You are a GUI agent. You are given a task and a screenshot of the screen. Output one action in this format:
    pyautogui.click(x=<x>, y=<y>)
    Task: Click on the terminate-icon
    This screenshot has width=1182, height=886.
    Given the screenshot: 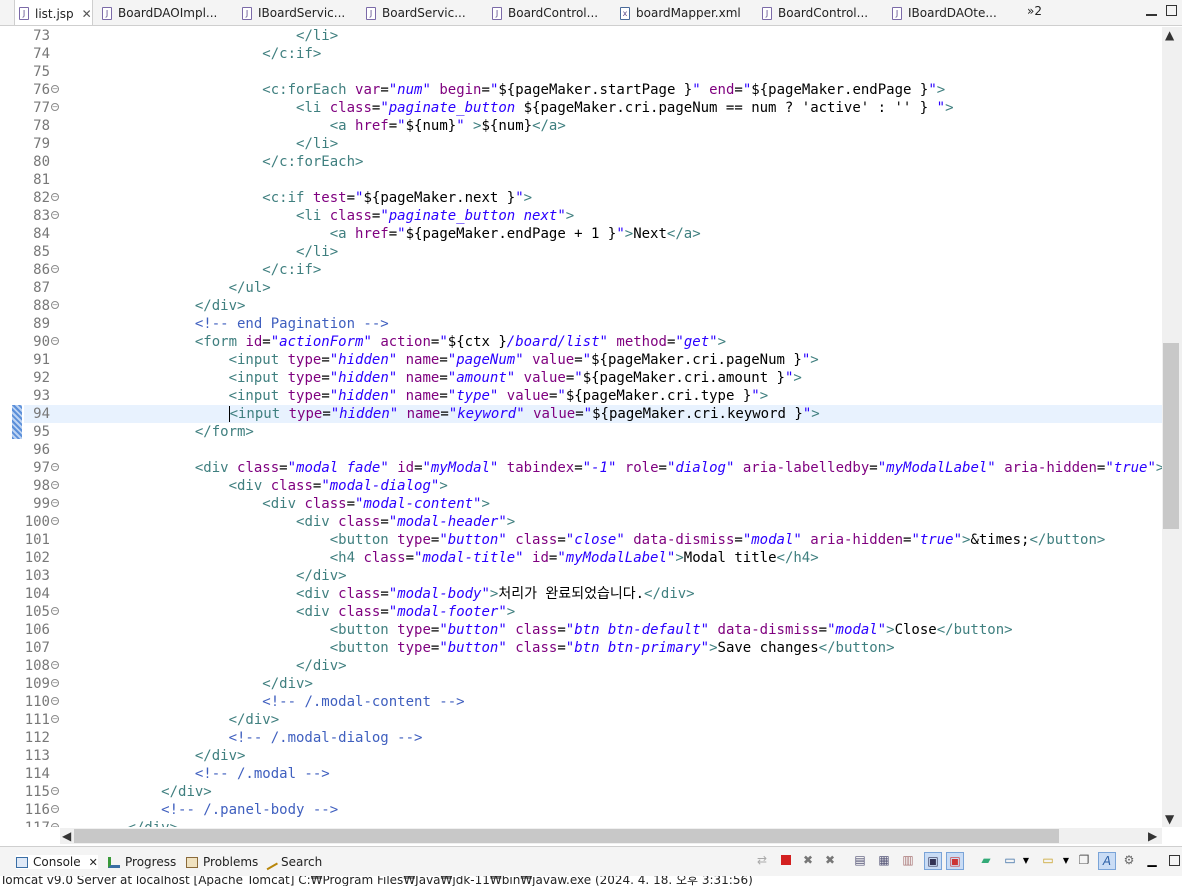 What is the action you would take?
    pyautogui.click(x=786, y=860)
    